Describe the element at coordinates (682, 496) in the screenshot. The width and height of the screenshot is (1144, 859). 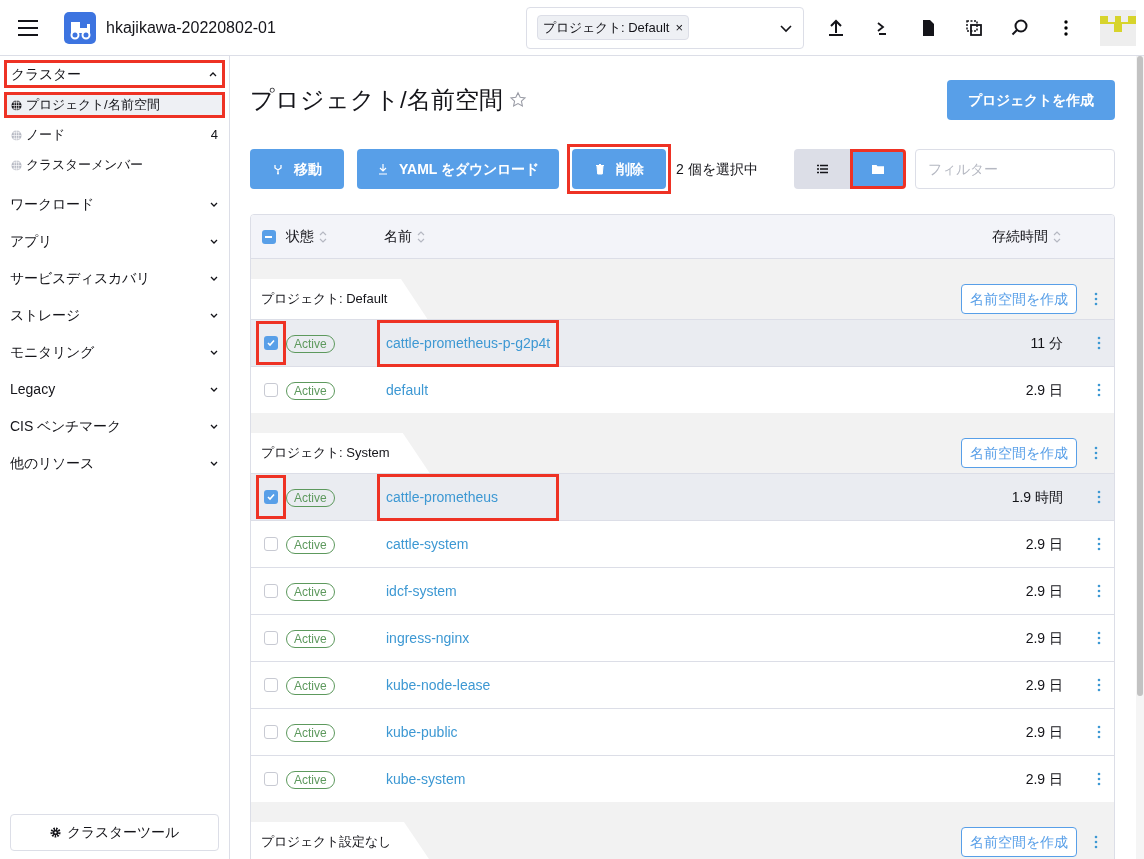
I see `table-row: Active cattle-prometheus 1.9 時間` at that location.